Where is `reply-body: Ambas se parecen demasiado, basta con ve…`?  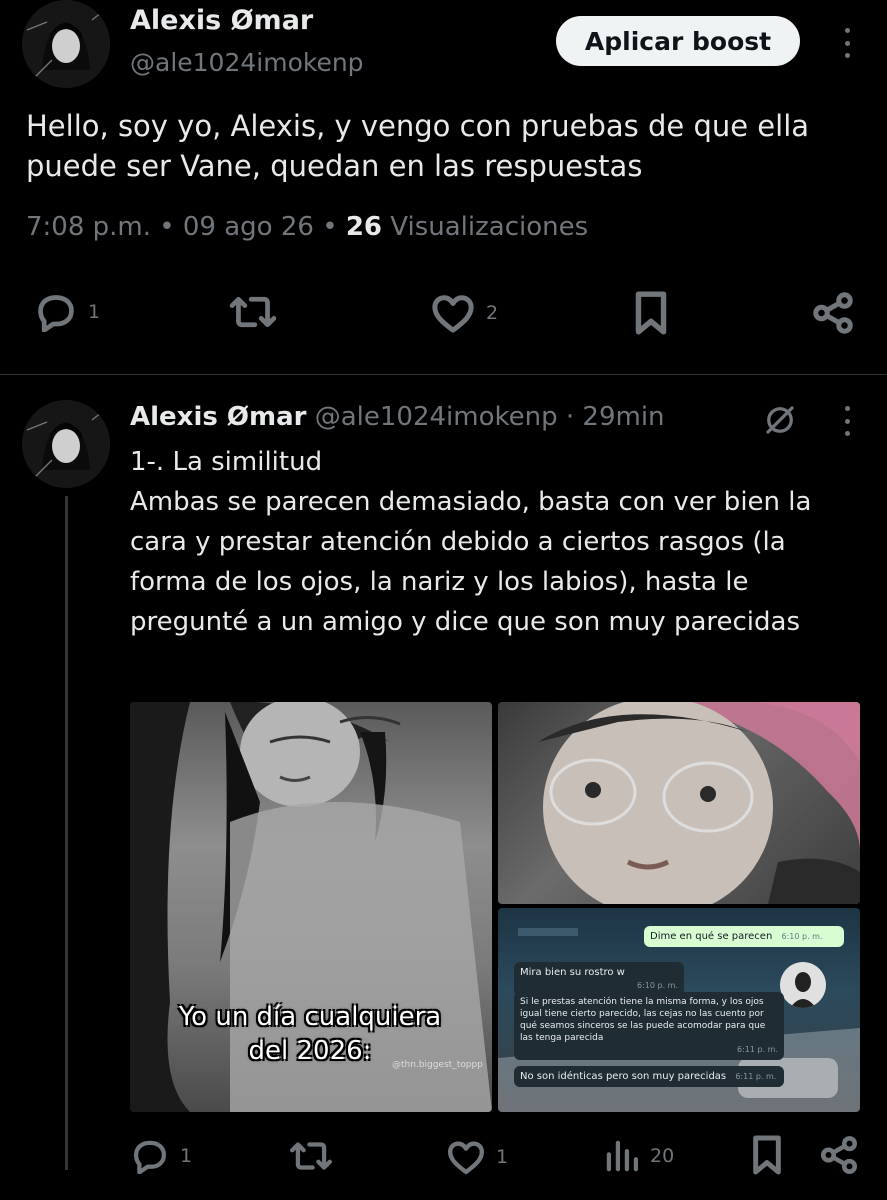
reply-body: Ambas se parecen demasiado, basta con ve… is located at coordinates (471, 562).